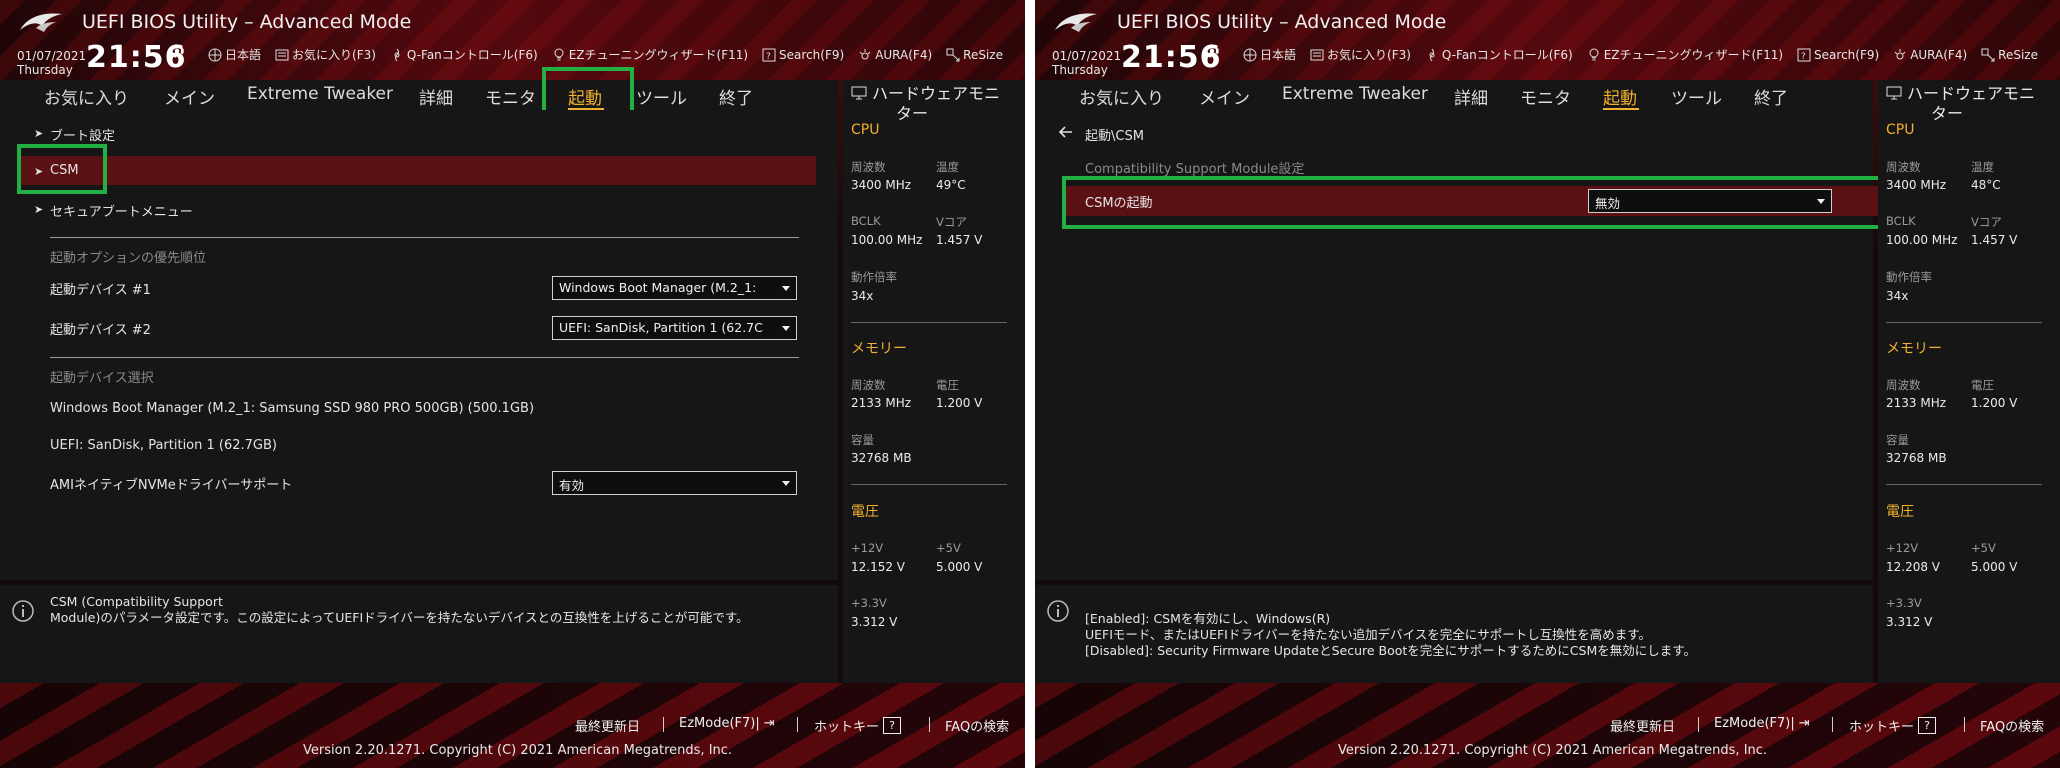  Describe the element at coordinates (1754, 723) in the screenshot. I see `ezmode-label: EzMode(F7)|` at that location.